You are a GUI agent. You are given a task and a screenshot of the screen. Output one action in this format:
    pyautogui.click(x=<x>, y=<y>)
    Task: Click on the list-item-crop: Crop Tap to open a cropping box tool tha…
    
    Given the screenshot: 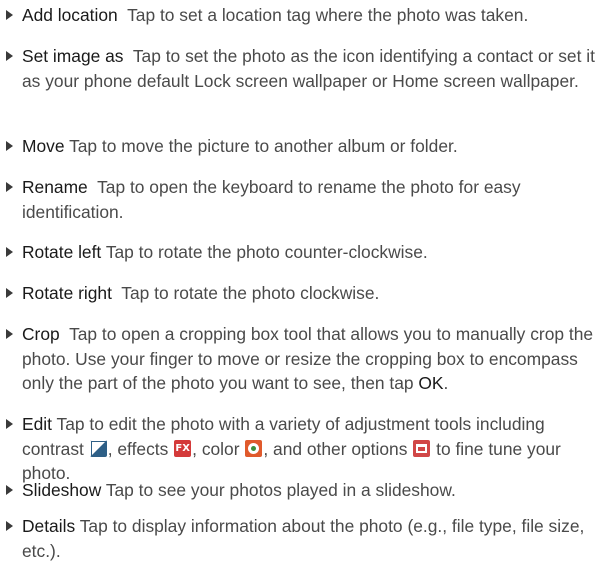 What is the action you would take?
    pyautogui.click(x=304, y=359)
    